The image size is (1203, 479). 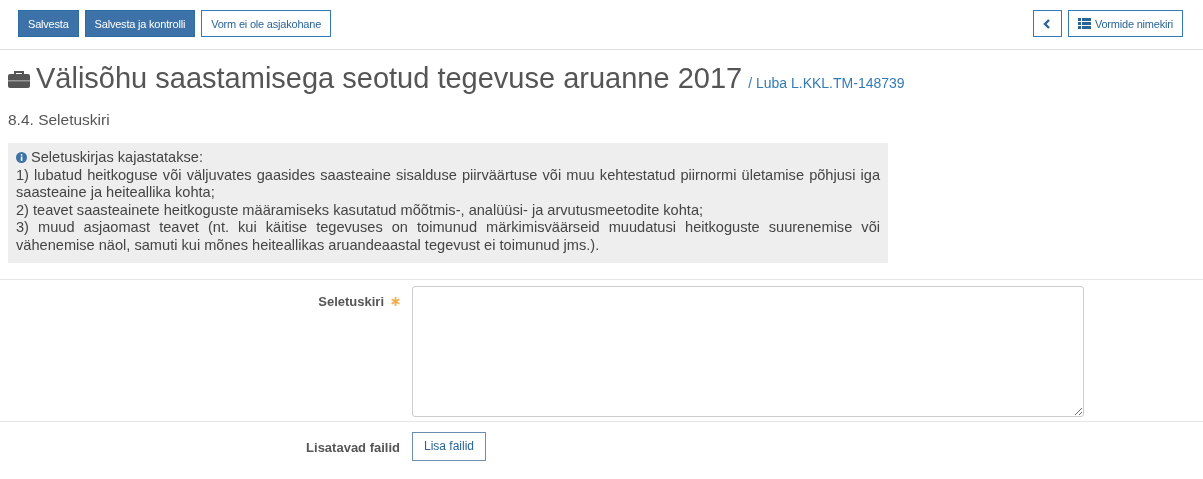 I want to click on briefcase-icon, so click(x=19, y=78).